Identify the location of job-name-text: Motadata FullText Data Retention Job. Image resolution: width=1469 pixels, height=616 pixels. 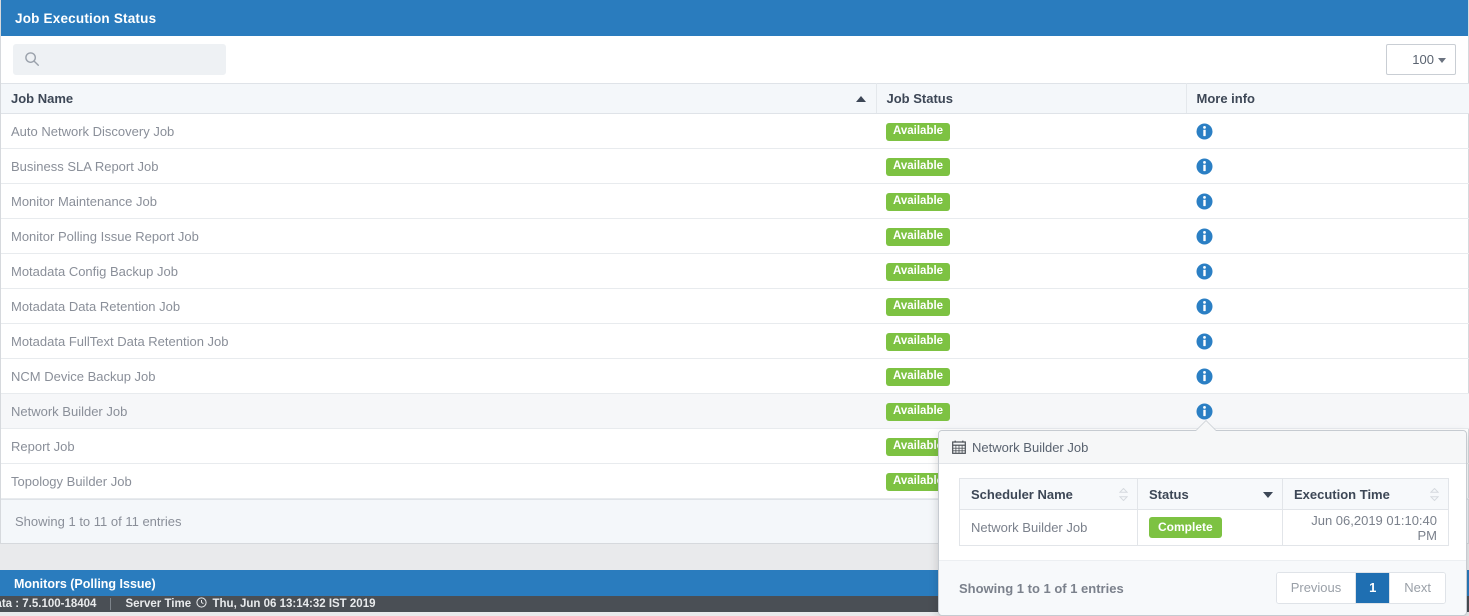
(120, 341).